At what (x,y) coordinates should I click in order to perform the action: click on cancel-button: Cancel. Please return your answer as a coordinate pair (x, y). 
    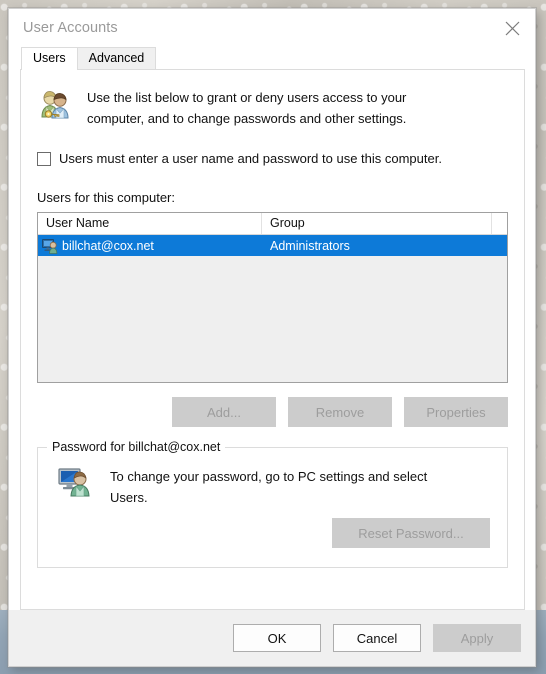
    Looking at the image, I should click on (377, 638).